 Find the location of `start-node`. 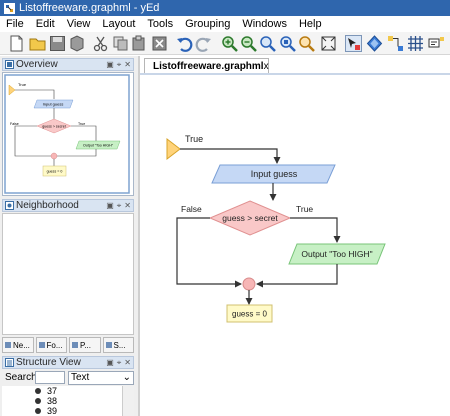

start-node is located at coordinates (173, 149).